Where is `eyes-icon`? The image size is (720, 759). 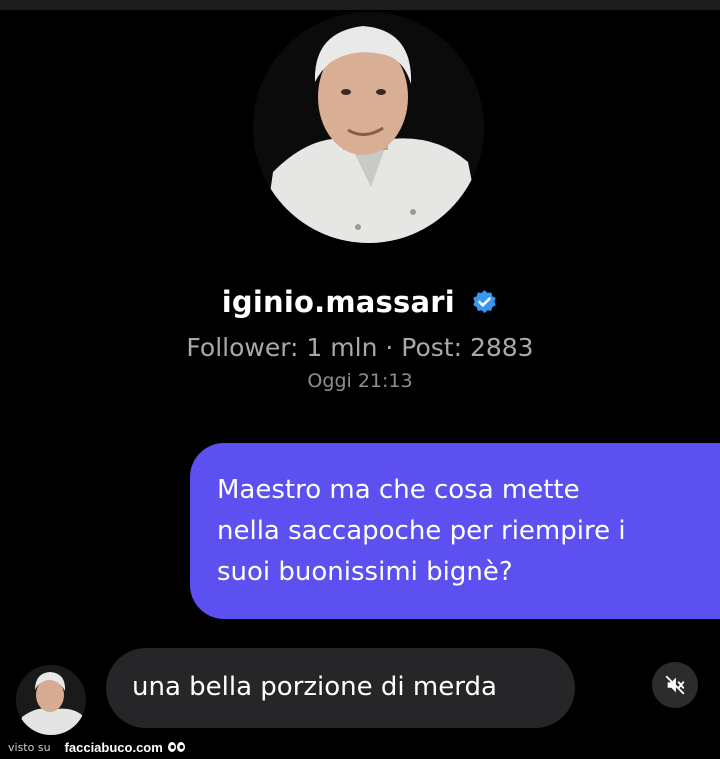 eyes-icon is located at coordinates (176, 746).